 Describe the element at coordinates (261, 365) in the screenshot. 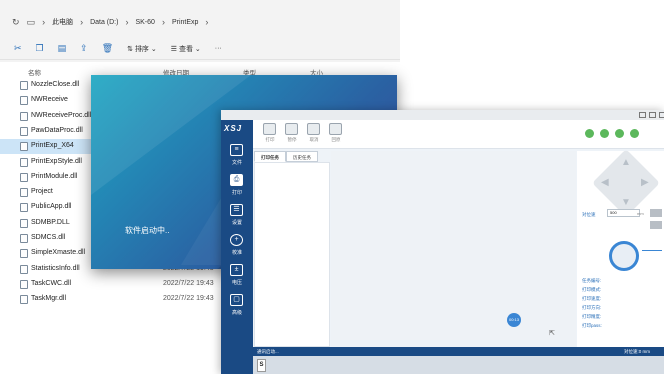

I see `s-button: S` at that location.